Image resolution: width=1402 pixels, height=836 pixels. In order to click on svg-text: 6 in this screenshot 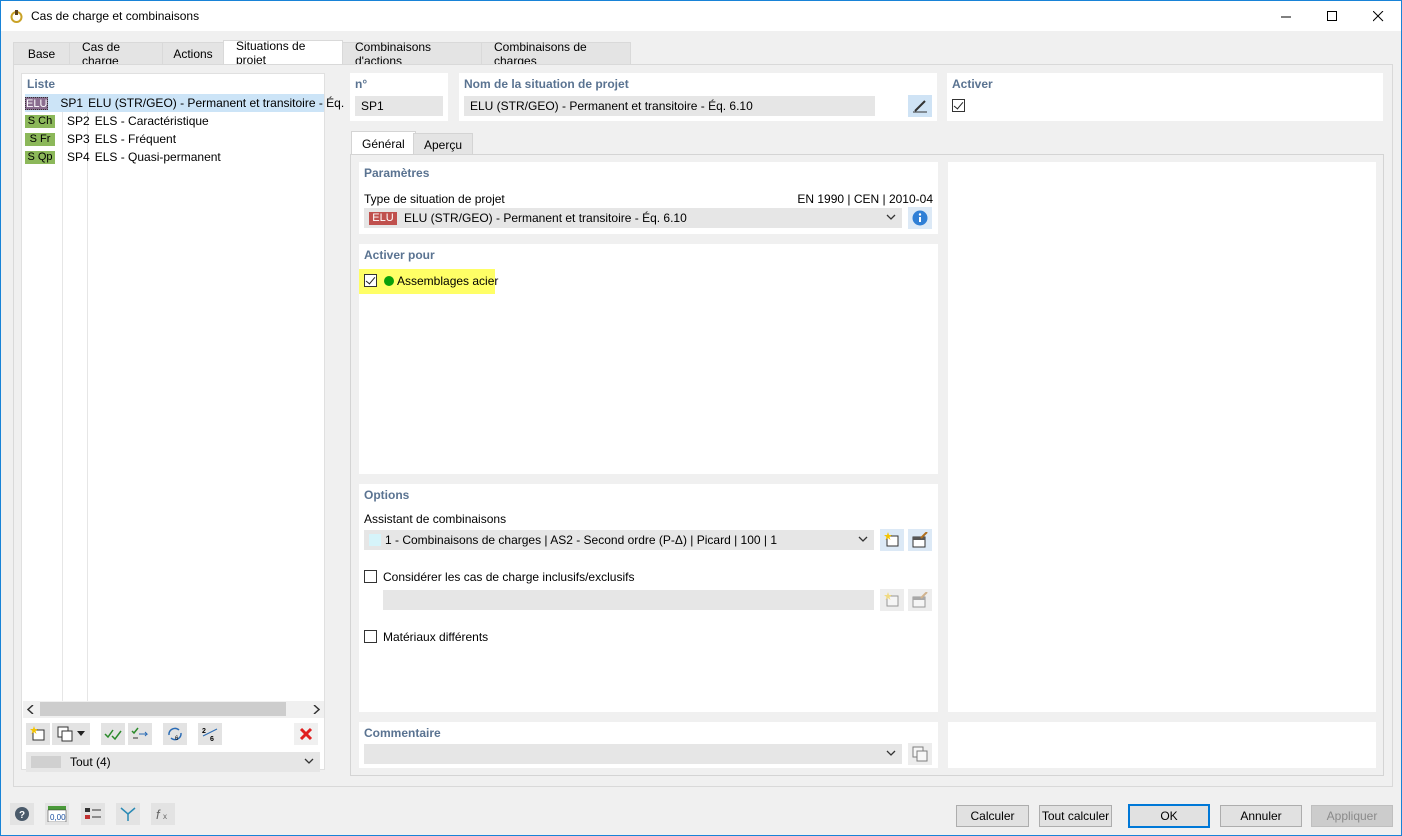, I will do `click(212, 739)`.